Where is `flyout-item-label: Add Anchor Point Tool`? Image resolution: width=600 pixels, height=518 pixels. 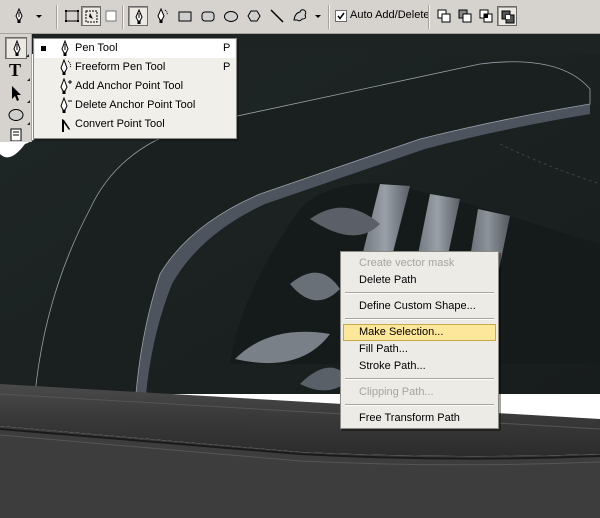
flyout-item-label: Add Anchor Point Tool is located at coordinates (129, 86).